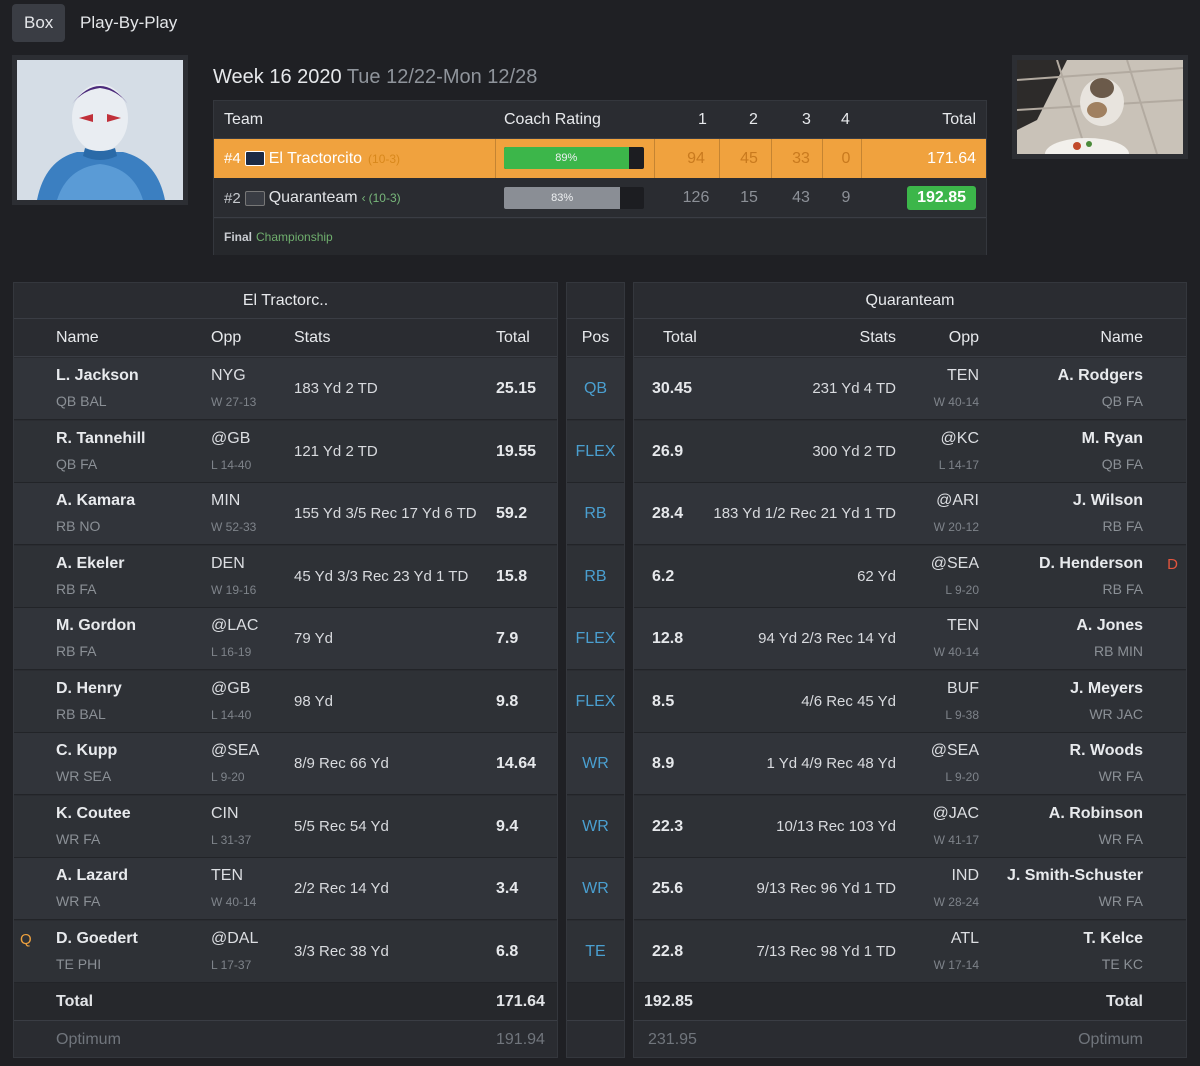 The width and height of the screenshot is (1200, 1066). Describe the element at coordinates (285, 701) in the screenshot. I see `table-row: D. Henry RB BAL @GB L 14-40 98 Yd 9.8` at that location.